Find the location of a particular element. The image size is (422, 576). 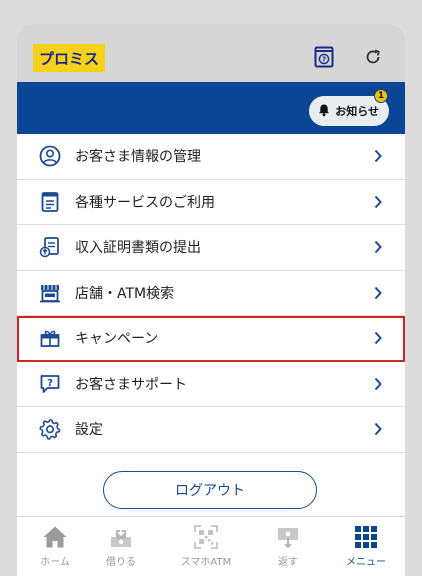

borrow-icon is located at coordinates (121, 537).